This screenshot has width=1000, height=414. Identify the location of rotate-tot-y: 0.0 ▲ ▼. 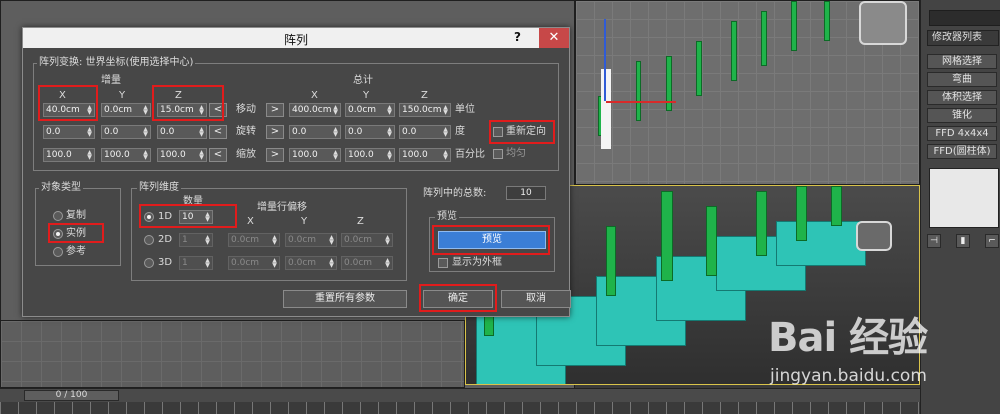
(370, 132).